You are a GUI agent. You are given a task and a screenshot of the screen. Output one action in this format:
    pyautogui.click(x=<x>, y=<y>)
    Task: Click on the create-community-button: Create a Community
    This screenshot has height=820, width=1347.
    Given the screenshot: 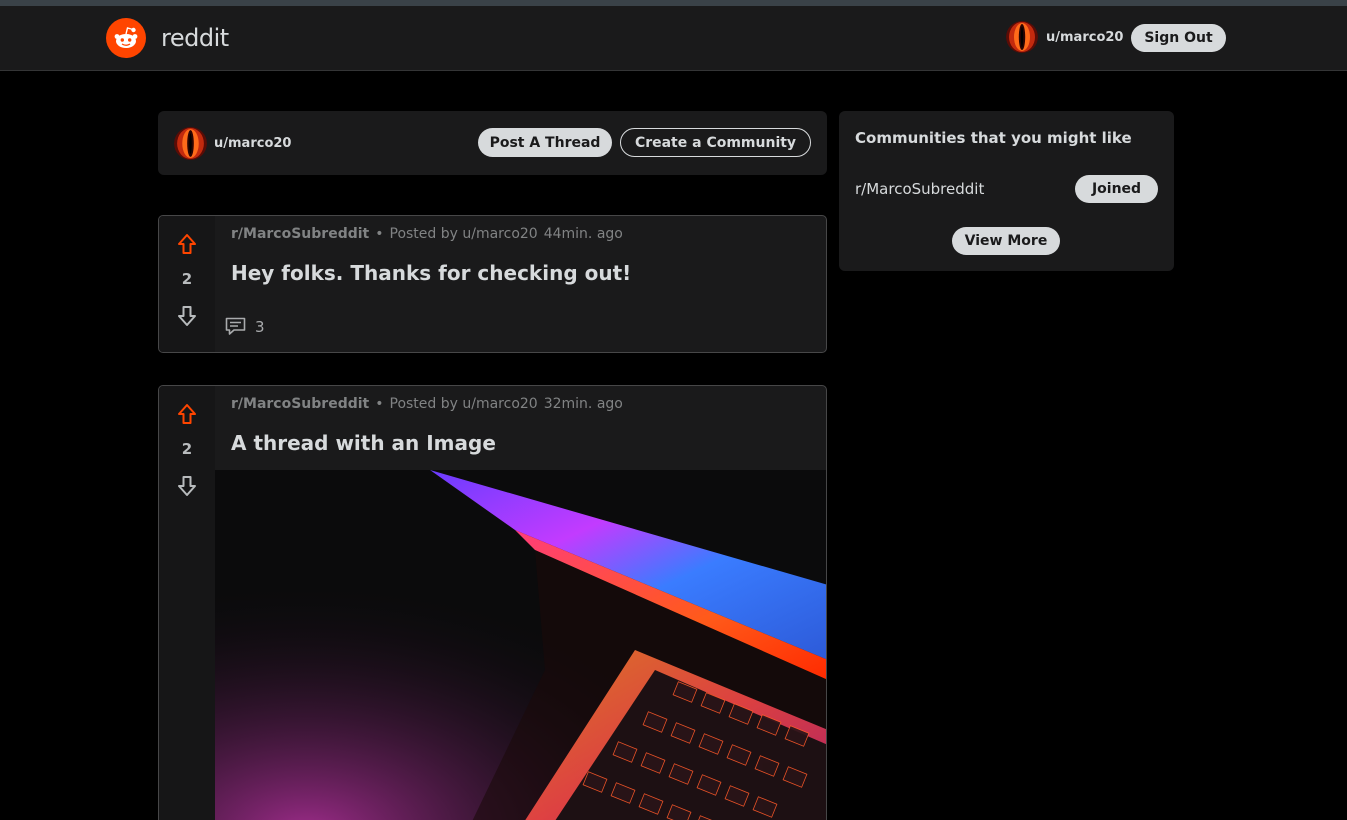 What is the action you would take?
    pyautogui.click(x=715, y=142)
    